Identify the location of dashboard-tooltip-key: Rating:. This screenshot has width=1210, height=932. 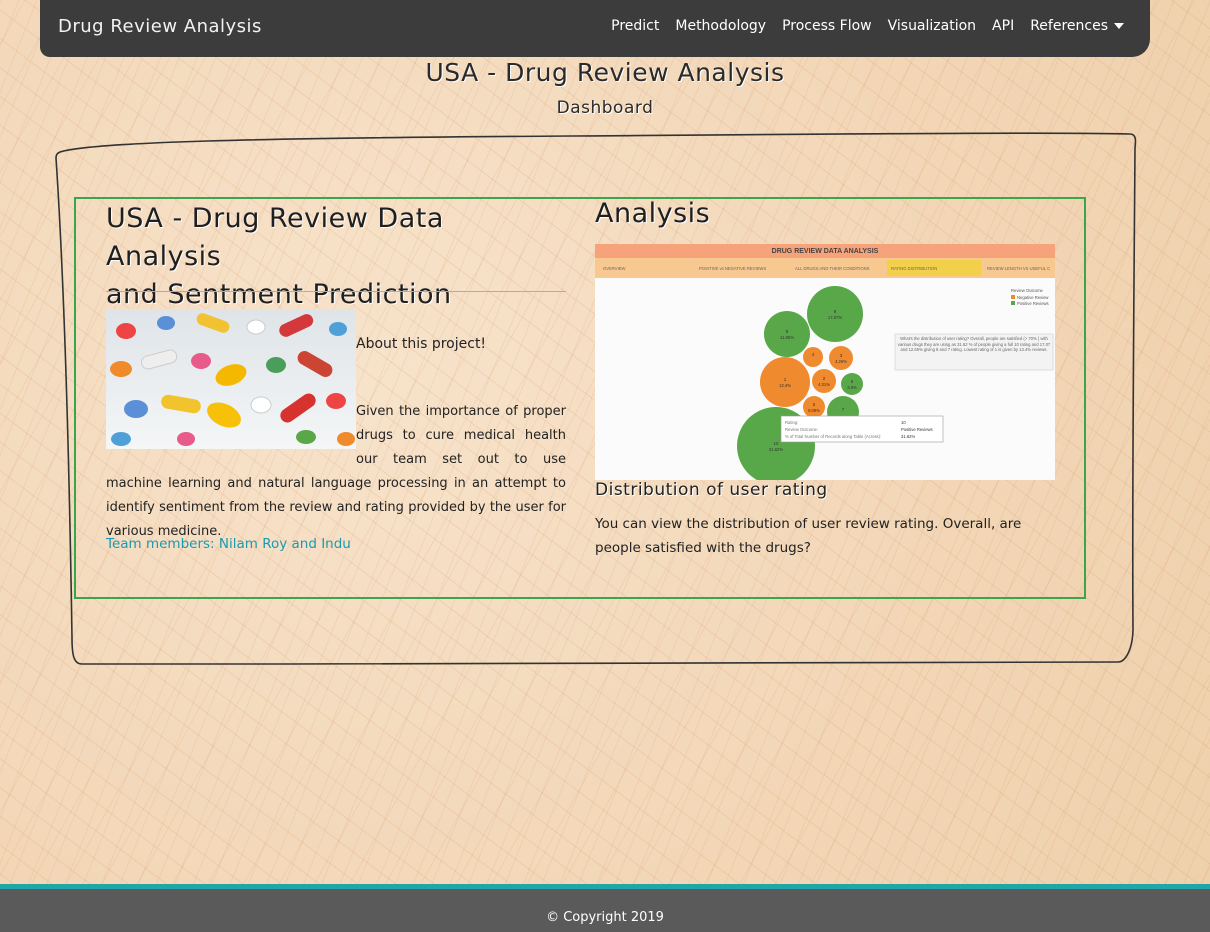
(791, 422).